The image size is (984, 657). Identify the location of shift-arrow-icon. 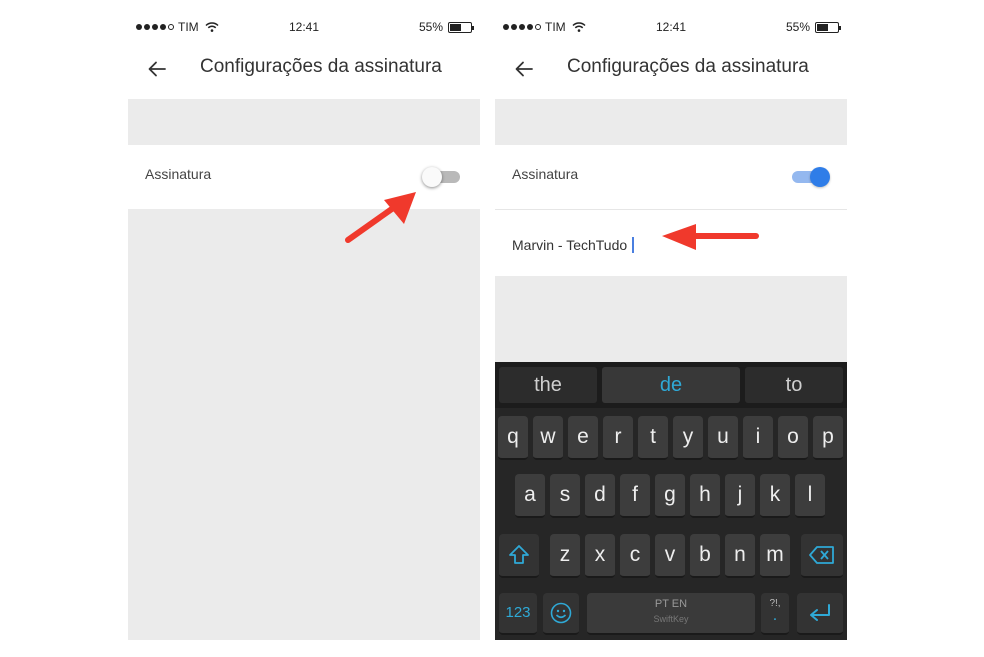
(519, 554).